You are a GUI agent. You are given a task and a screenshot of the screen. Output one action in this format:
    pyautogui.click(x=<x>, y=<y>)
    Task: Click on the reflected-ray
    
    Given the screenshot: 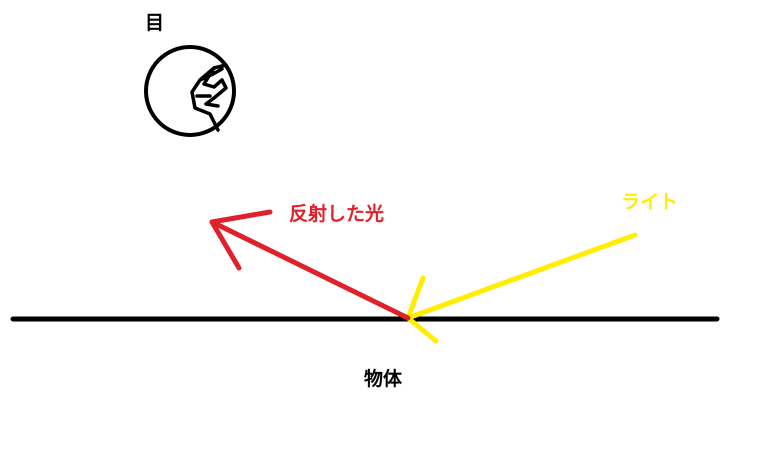 What is the action you would take?
    pyautogui.click(x=310, y=265)
    